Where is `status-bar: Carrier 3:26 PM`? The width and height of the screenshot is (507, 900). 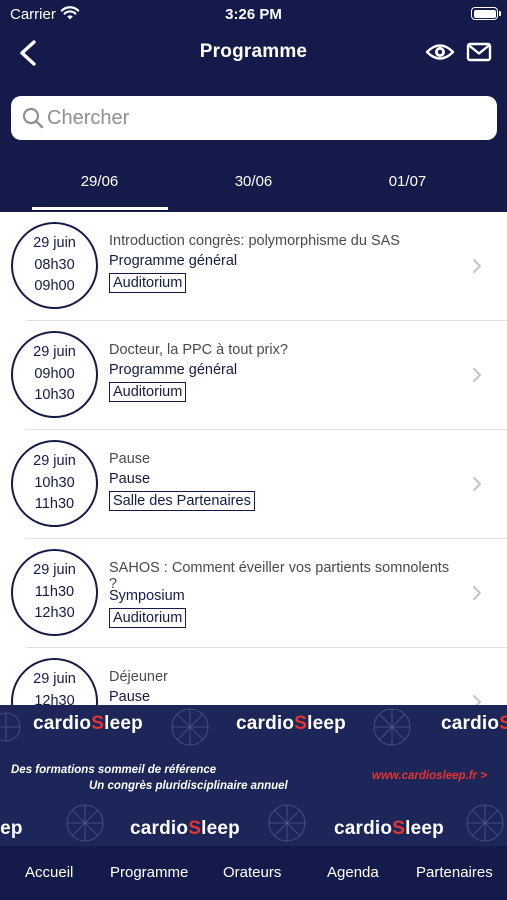 status-bar: Carrier 3:26 PM is located at coordinates (253, 14).